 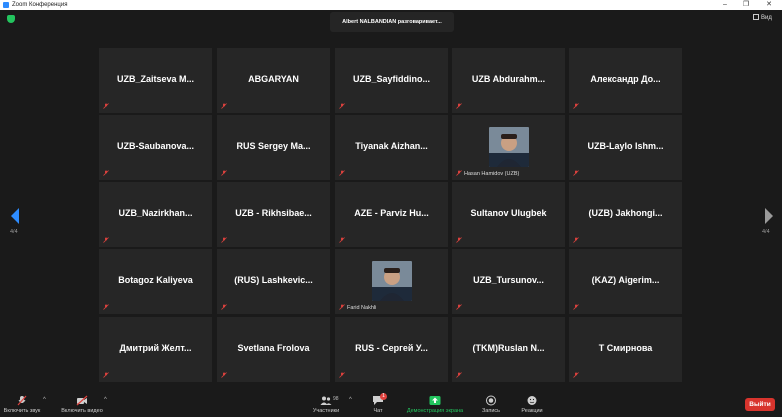 What do you see at coordinates (14, 232) in the screenshot?
I see `page-indicator-left: 4/4` at bounding box center [14, 232].